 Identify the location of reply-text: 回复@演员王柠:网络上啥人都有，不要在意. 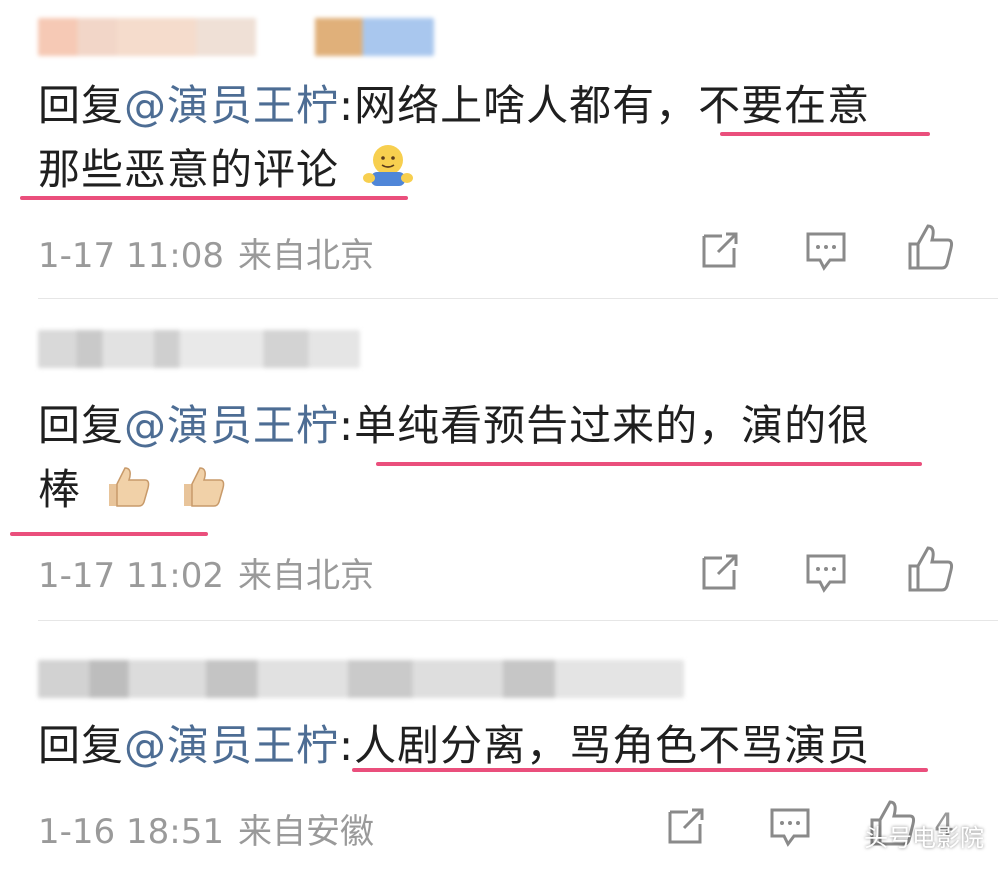
(488, 106).